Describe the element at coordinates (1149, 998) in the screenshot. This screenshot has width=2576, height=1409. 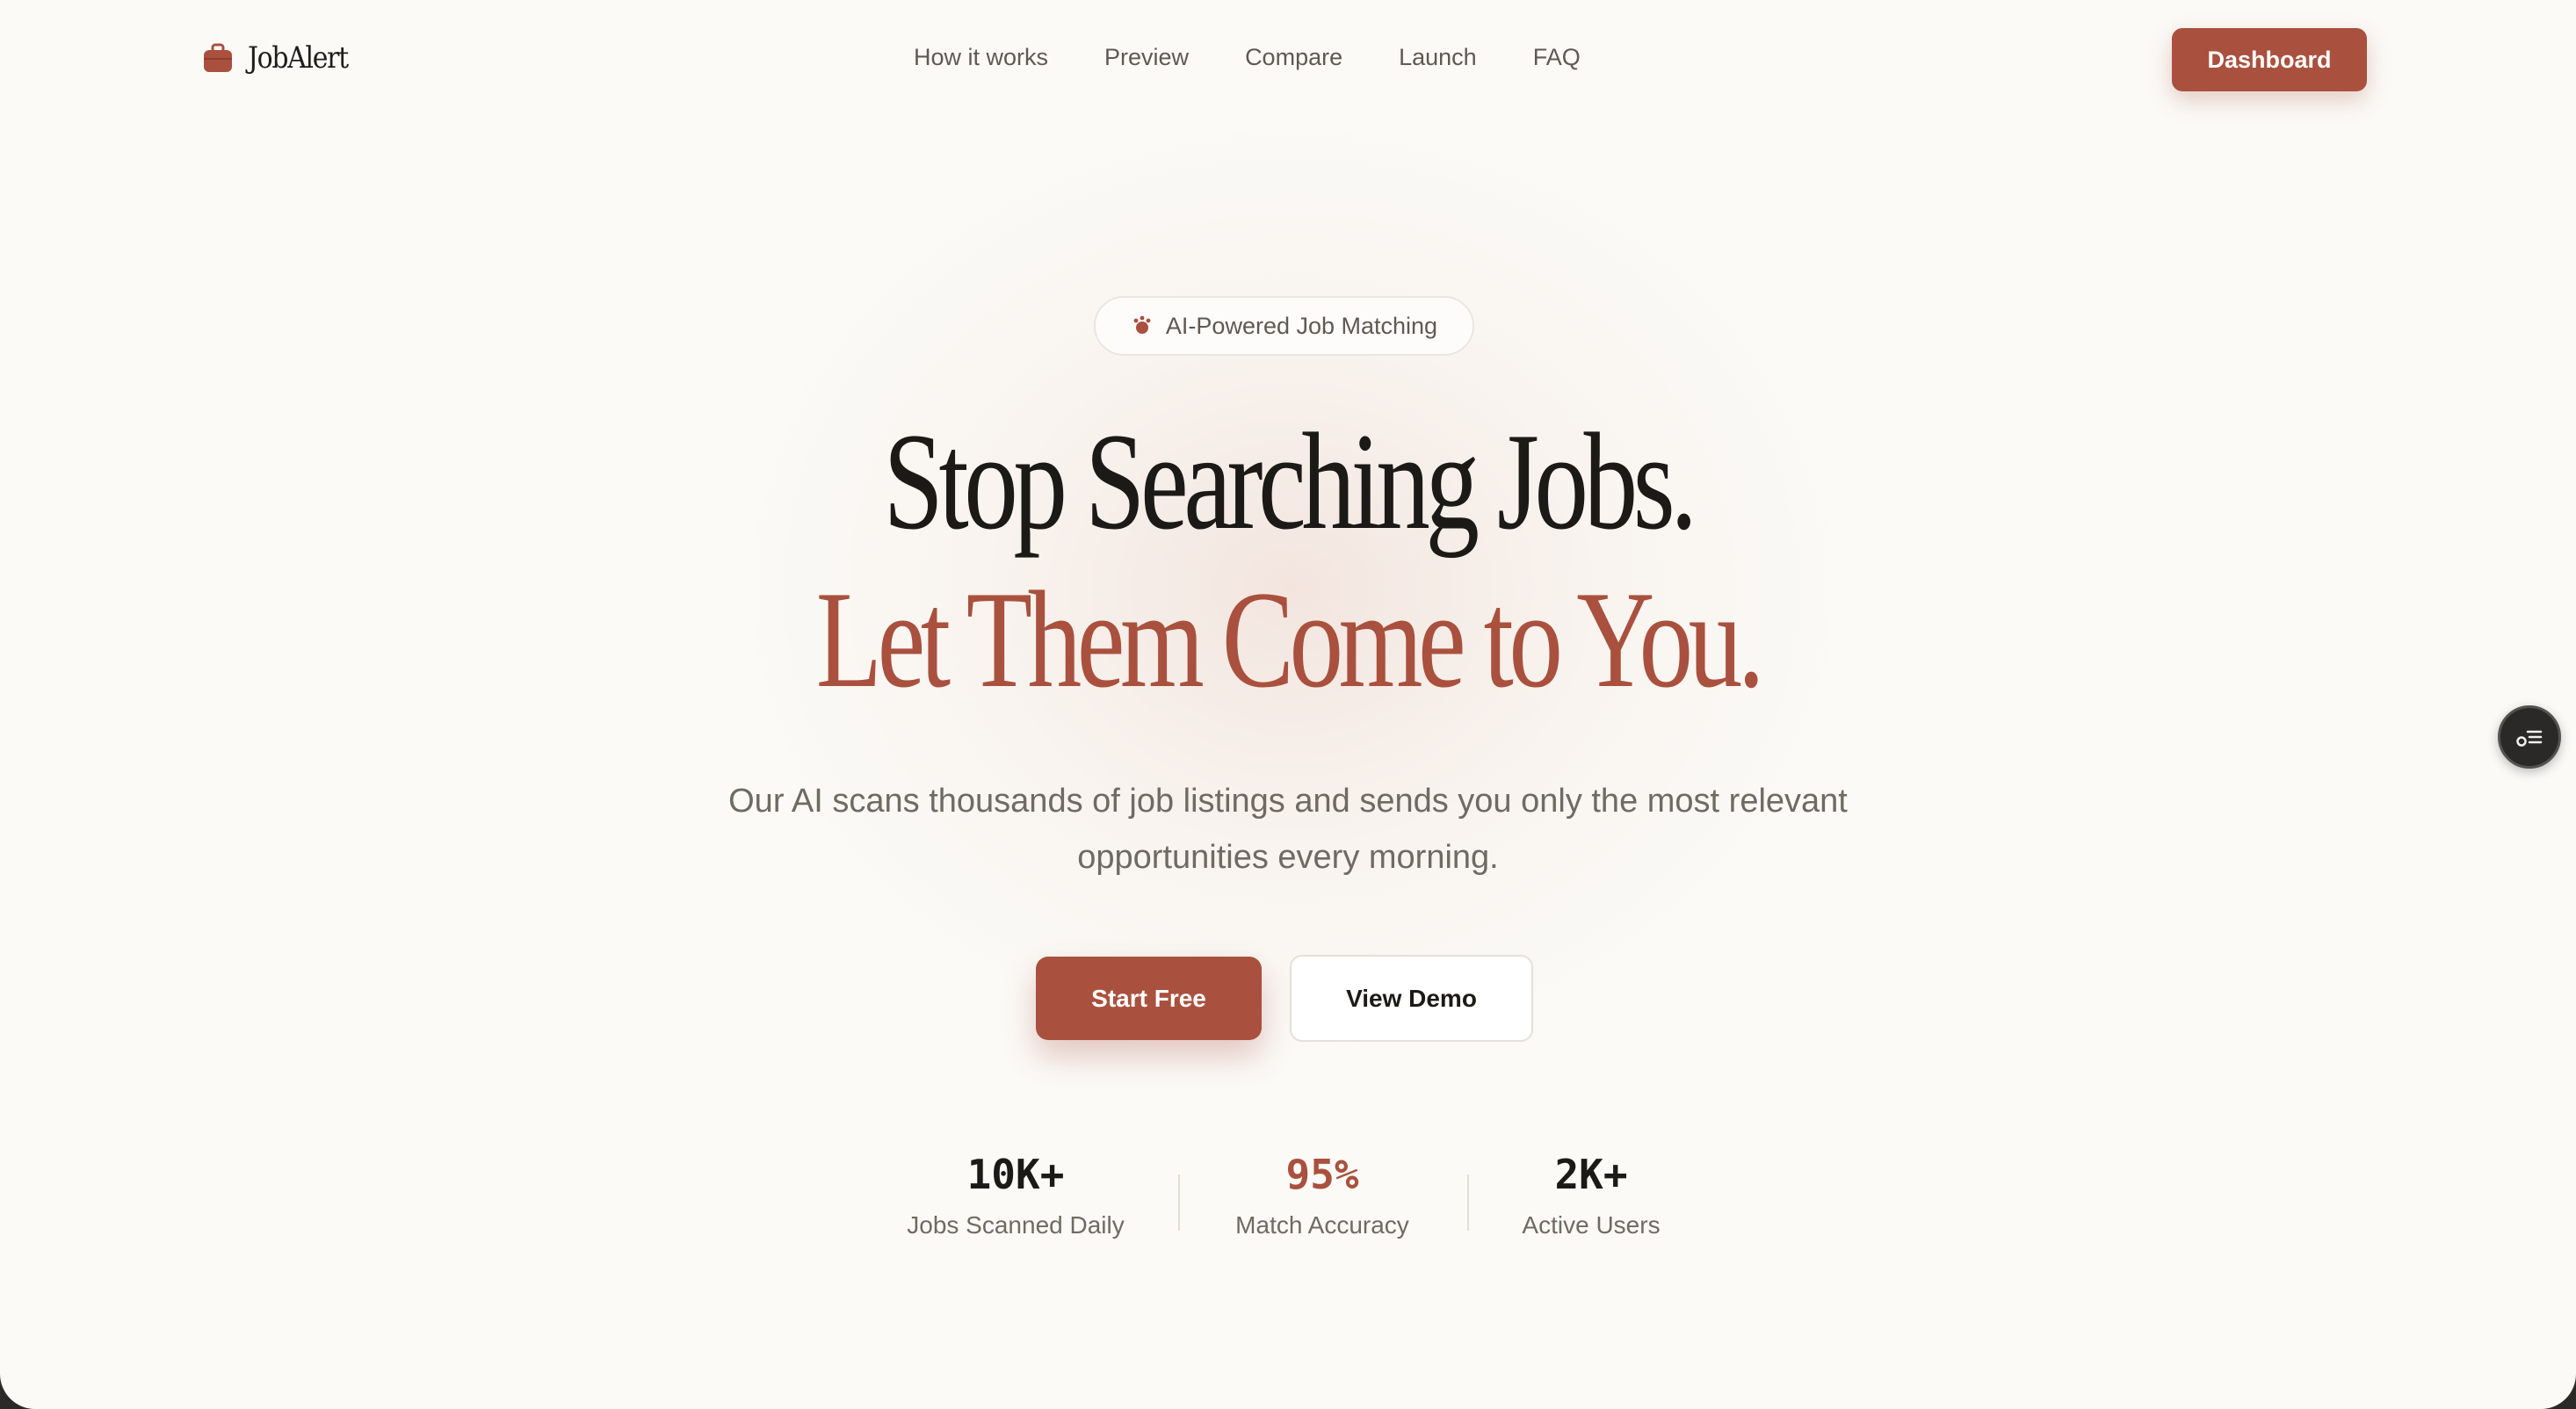
I see `start-free-button: Start Free` at that location.